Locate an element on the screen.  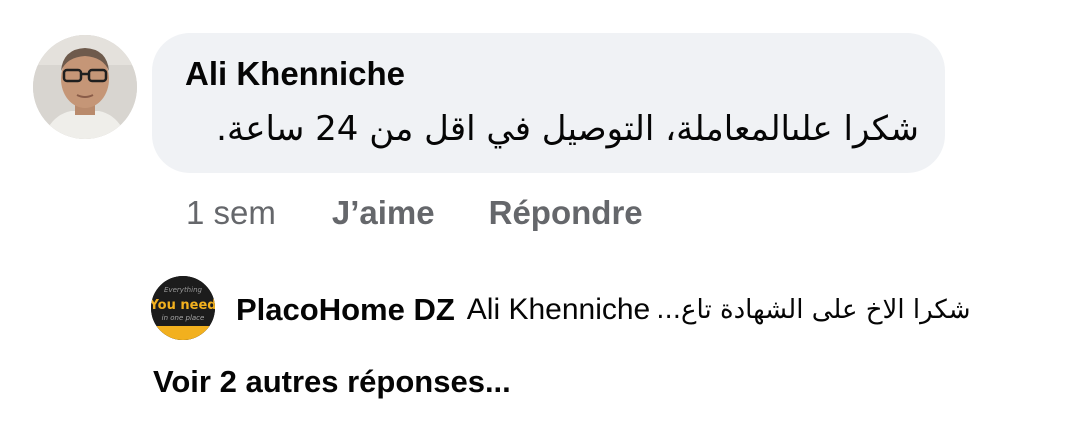
reply-mention: Ali Khenniche is located at coordinates (558, 310).